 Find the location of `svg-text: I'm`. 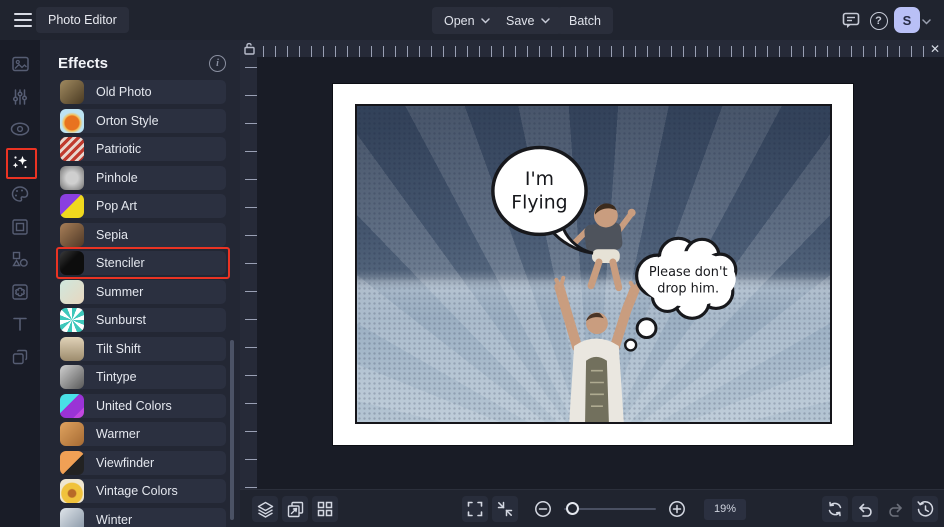

svg-text: I'm is located at coordinates (539, 179).